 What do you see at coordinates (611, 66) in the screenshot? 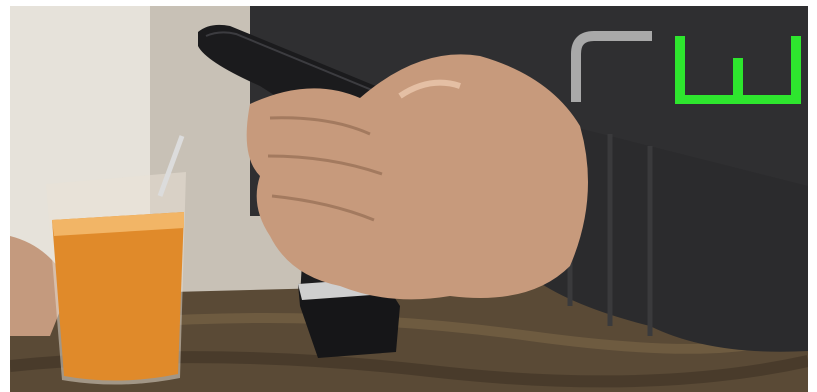
I see `logo-letter-r` at bounding box center [611, 66].